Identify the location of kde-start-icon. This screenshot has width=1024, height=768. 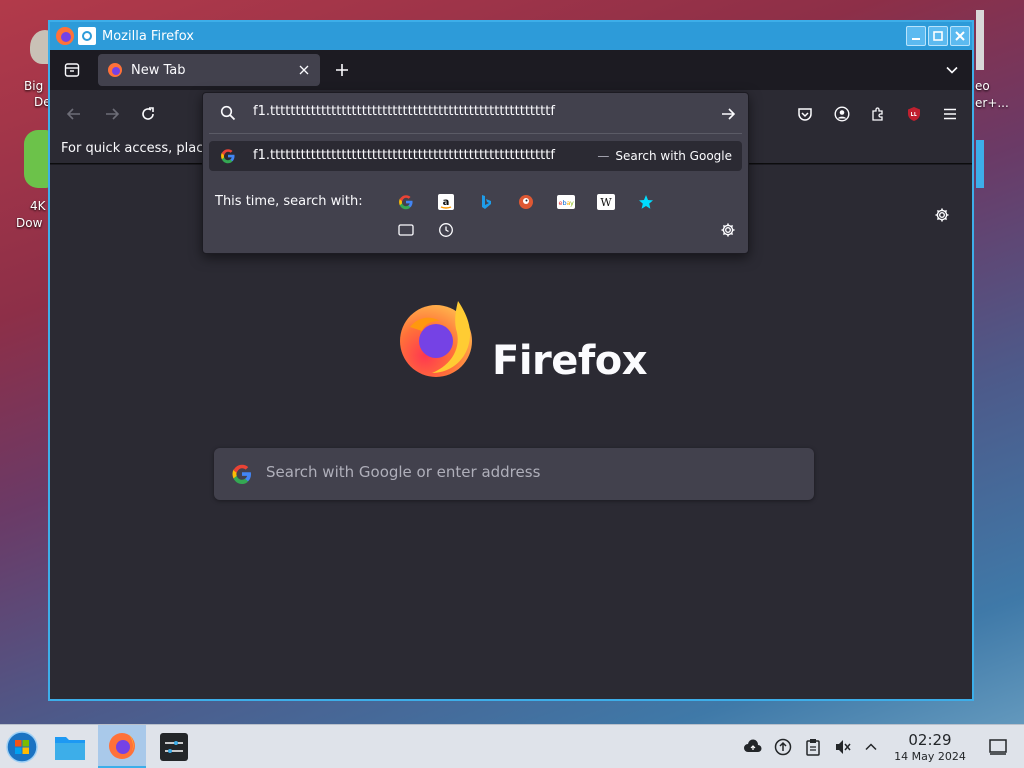
(22, 747).